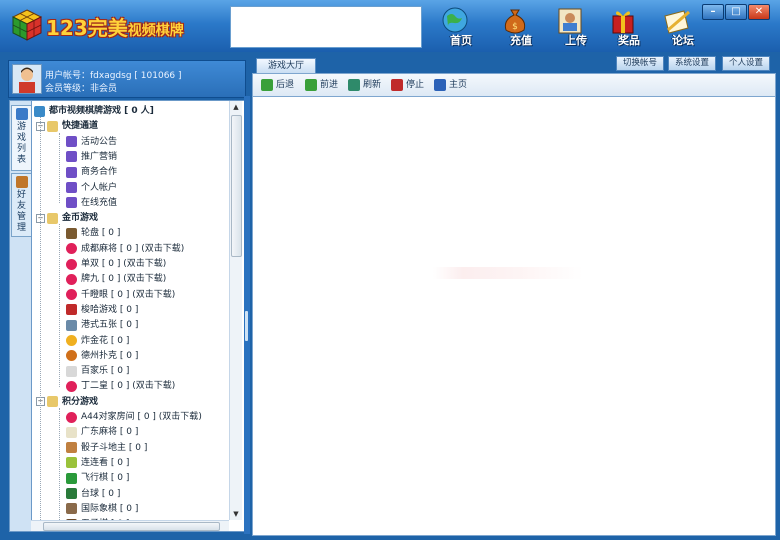  I want to click on nav-home-button: 首页, so click(458, 27).